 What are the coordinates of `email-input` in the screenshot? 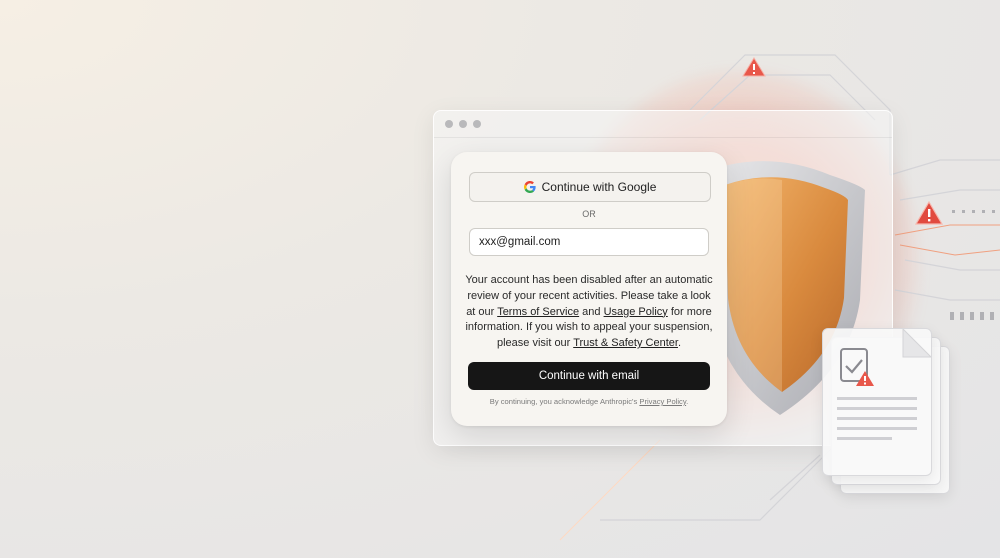 It's located at (589, 242).